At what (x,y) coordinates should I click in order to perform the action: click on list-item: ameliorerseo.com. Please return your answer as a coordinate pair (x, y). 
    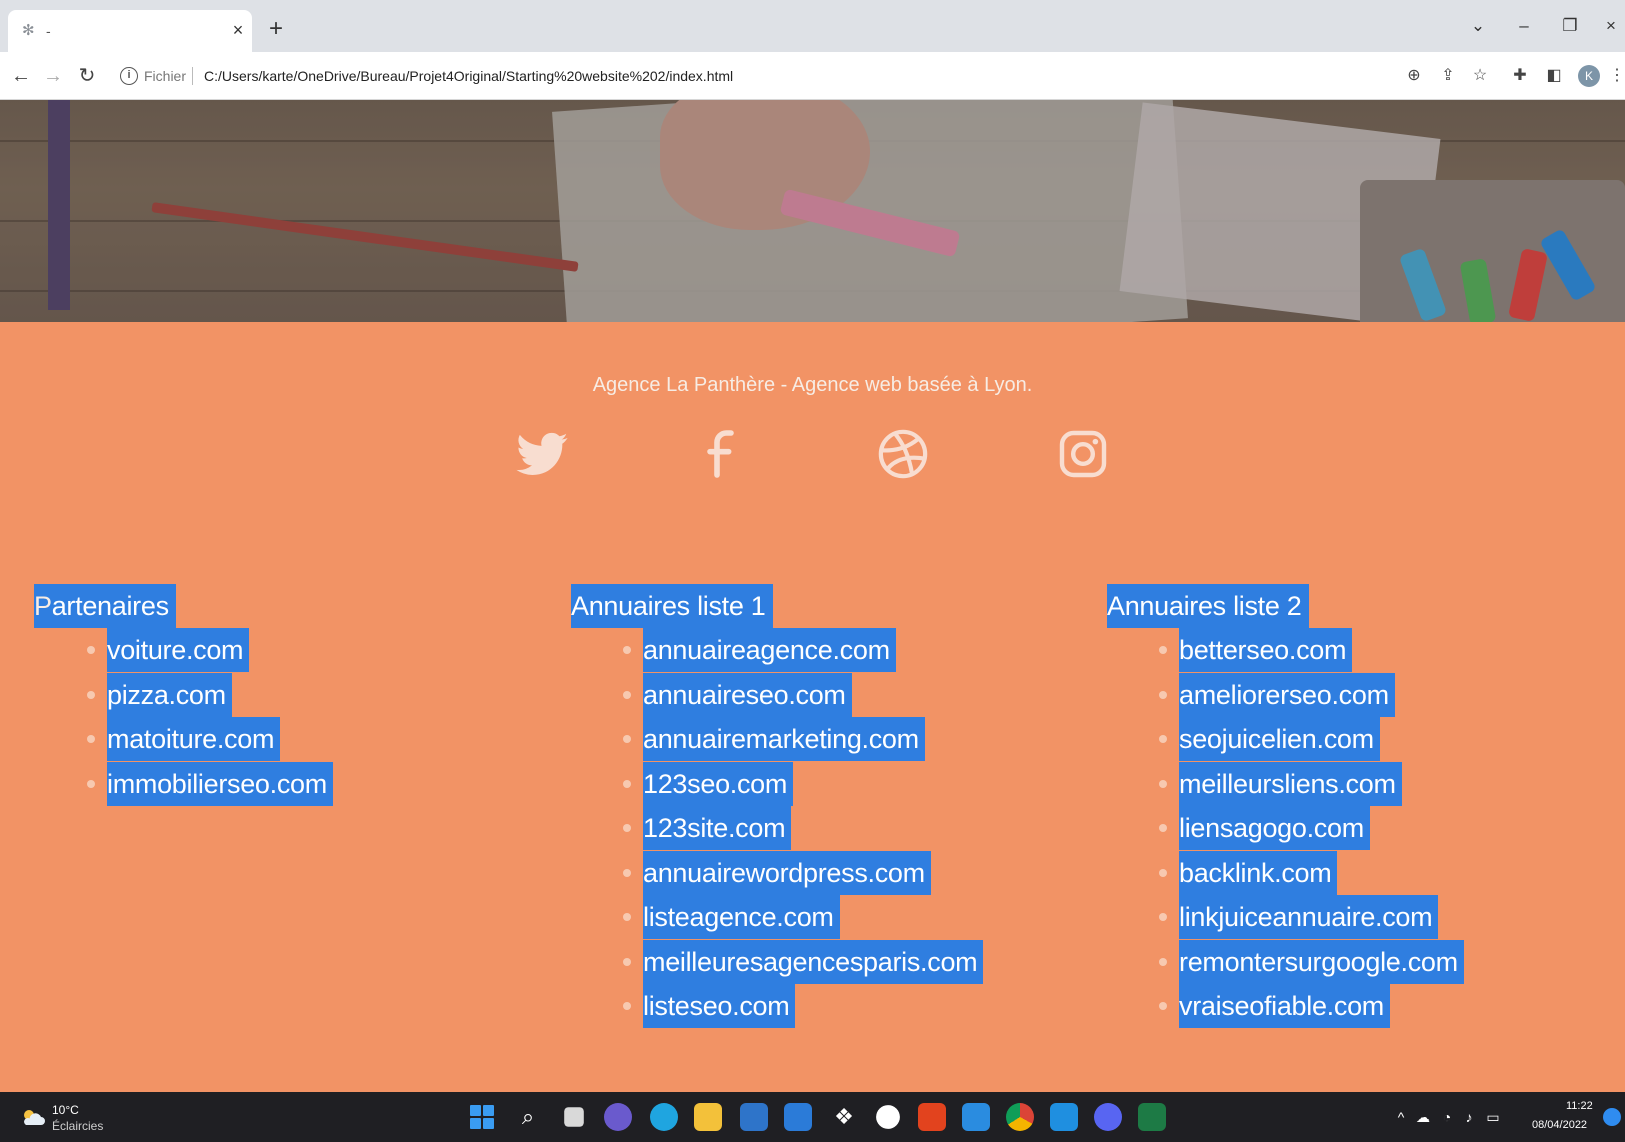
    Looking at the image, I should click on (1311, 695).